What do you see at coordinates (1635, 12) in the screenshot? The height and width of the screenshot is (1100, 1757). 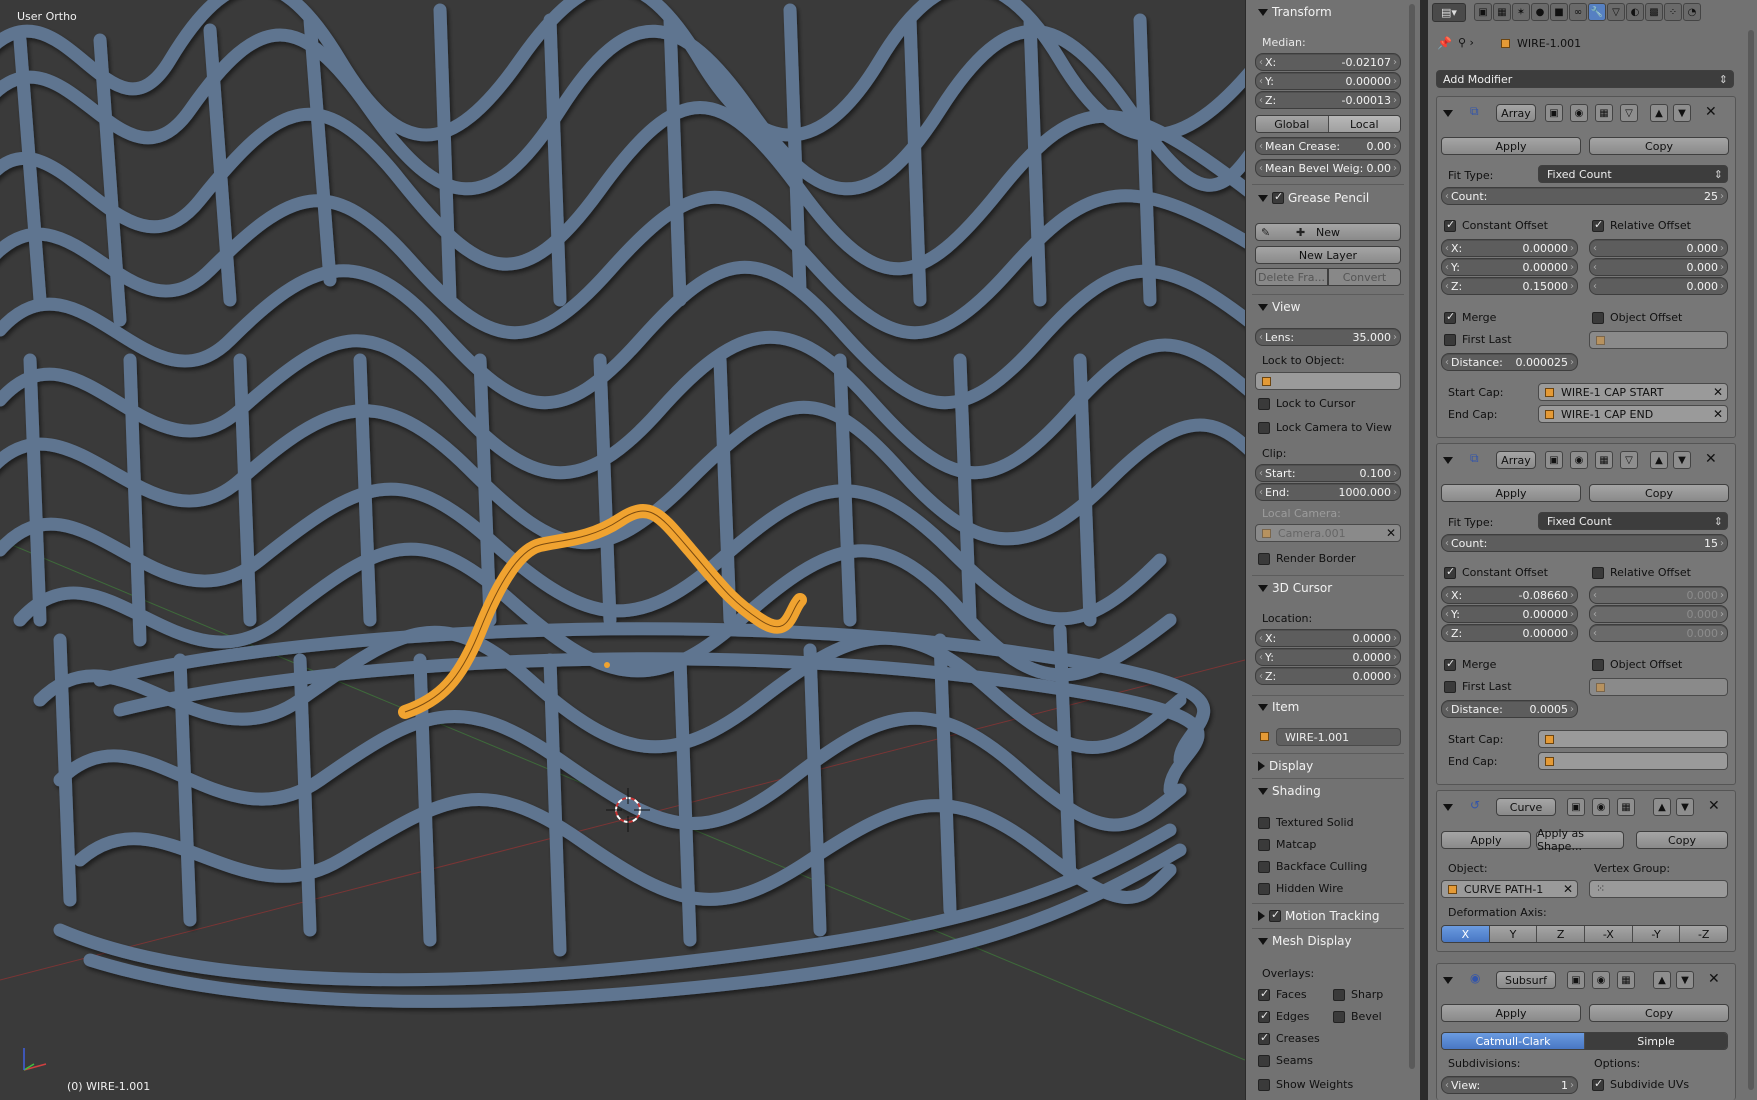 I see `material-tab-icon: ◐` at bounding box center [1635, 12].